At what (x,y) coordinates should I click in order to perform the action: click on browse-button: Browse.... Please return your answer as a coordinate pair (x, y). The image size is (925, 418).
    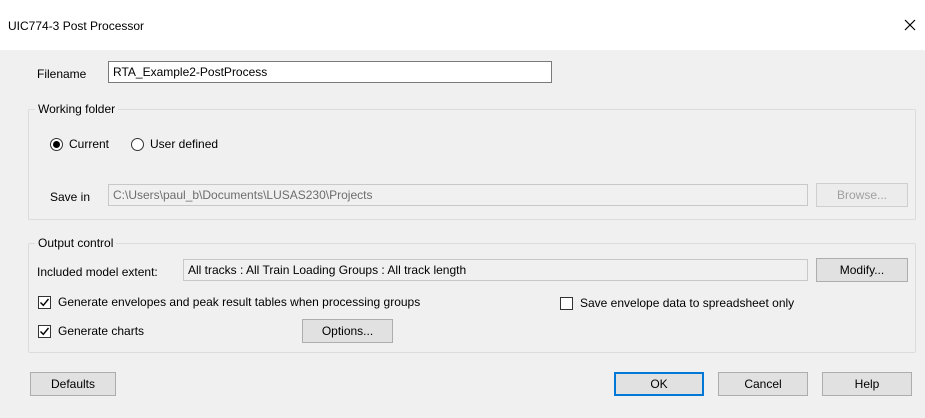
    Looking at the image, I should click on (862, 195).